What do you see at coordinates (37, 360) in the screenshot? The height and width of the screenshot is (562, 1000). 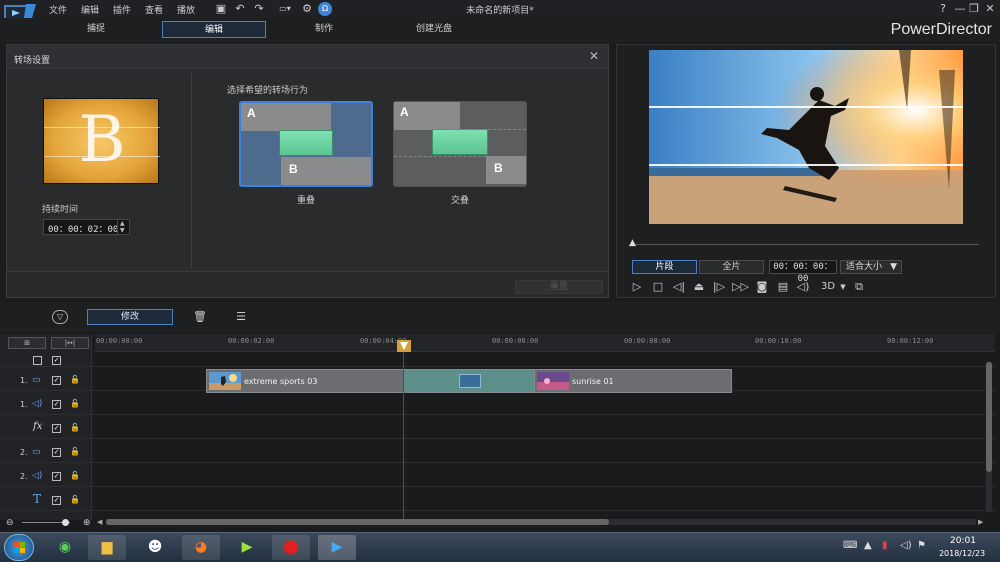 I see `master-checkbox` at bounding box center [37, 360].